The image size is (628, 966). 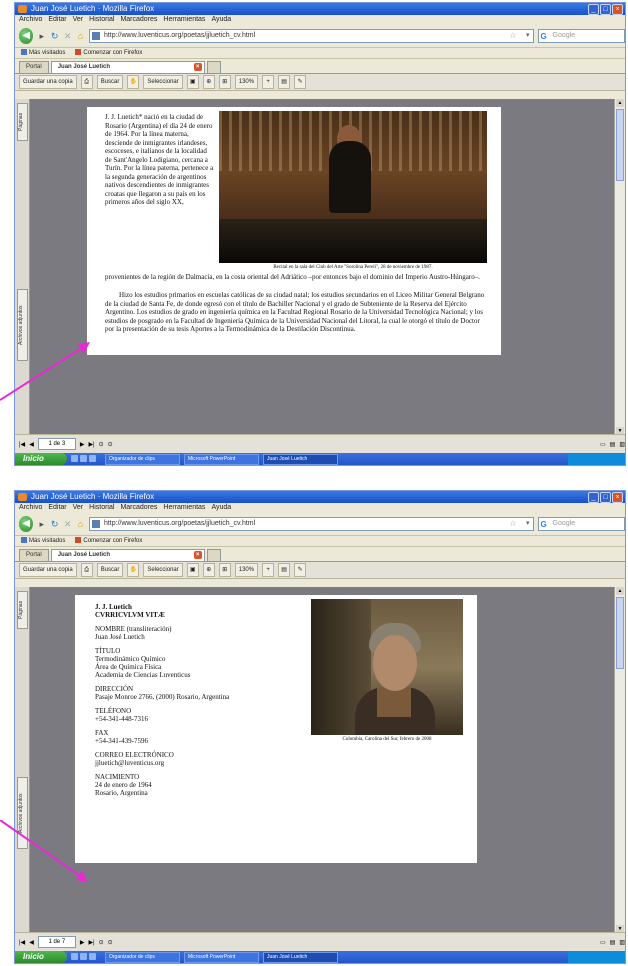 I want to click on page-number-field: 1 de 7, so click(x=56, y=942).